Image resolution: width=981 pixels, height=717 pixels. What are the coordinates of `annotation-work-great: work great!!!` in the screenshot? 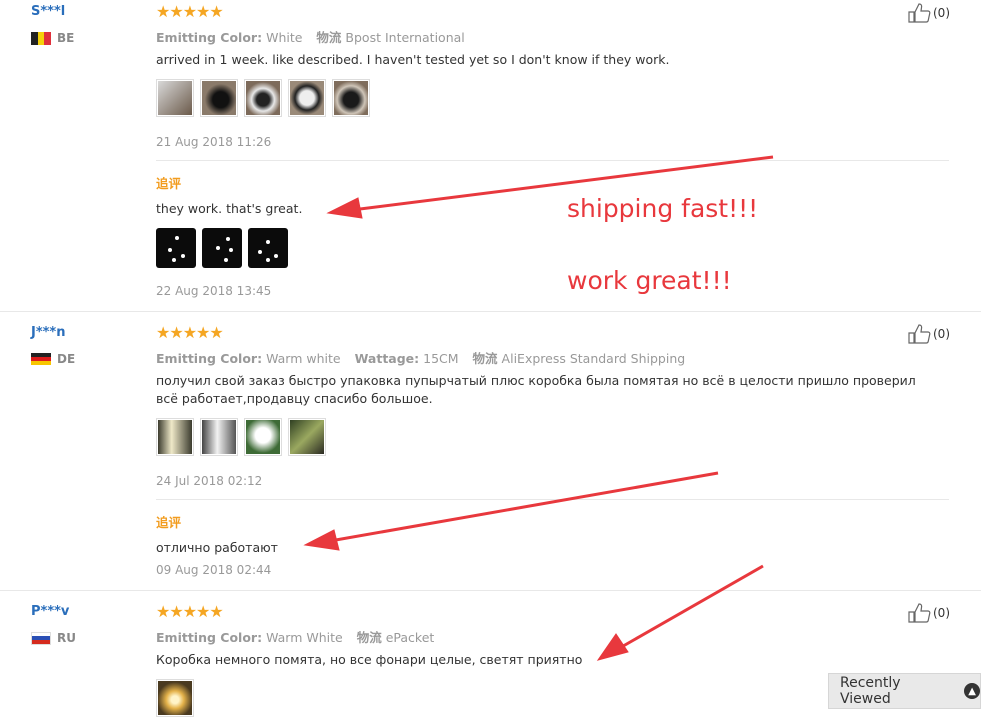 It's located at (649, 280).